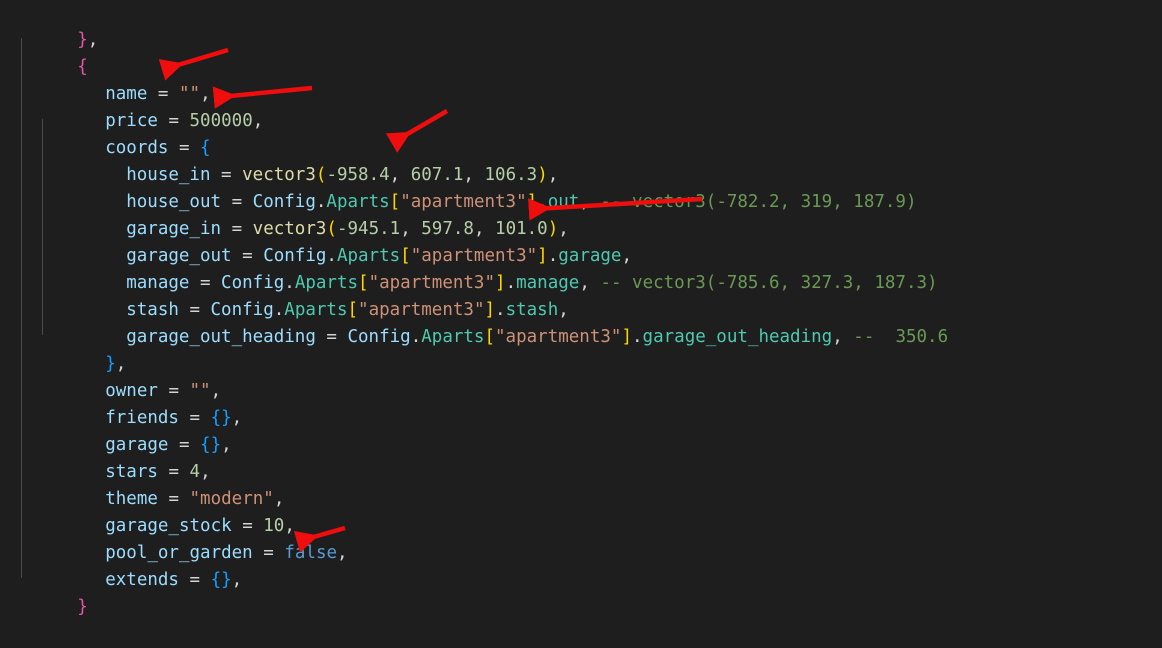 Image resolution: width=1162 pixels, height=648 pixels. Describe the element at coordinates (581, 79) in the screenshot. I see `code-line-3: name = "",` at that location.